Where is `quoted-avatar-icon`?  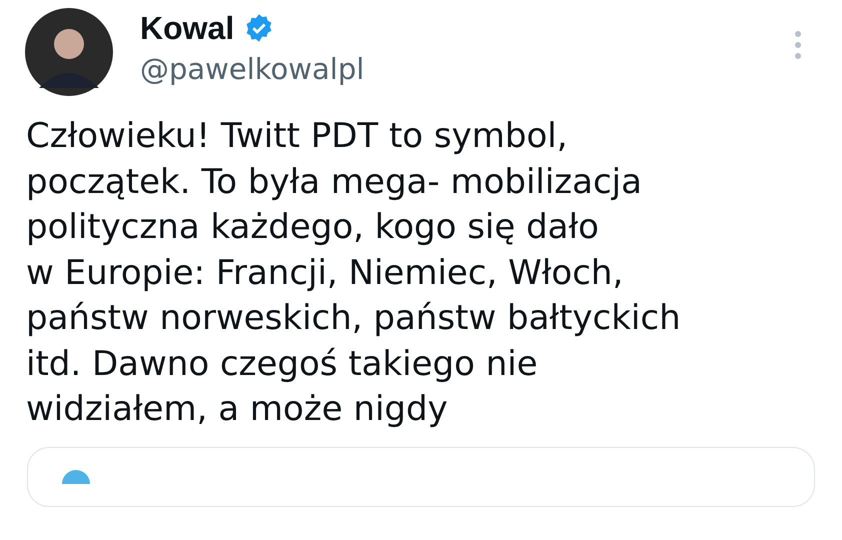 quoted-avatar-icon is located at coordinates (76, 477).